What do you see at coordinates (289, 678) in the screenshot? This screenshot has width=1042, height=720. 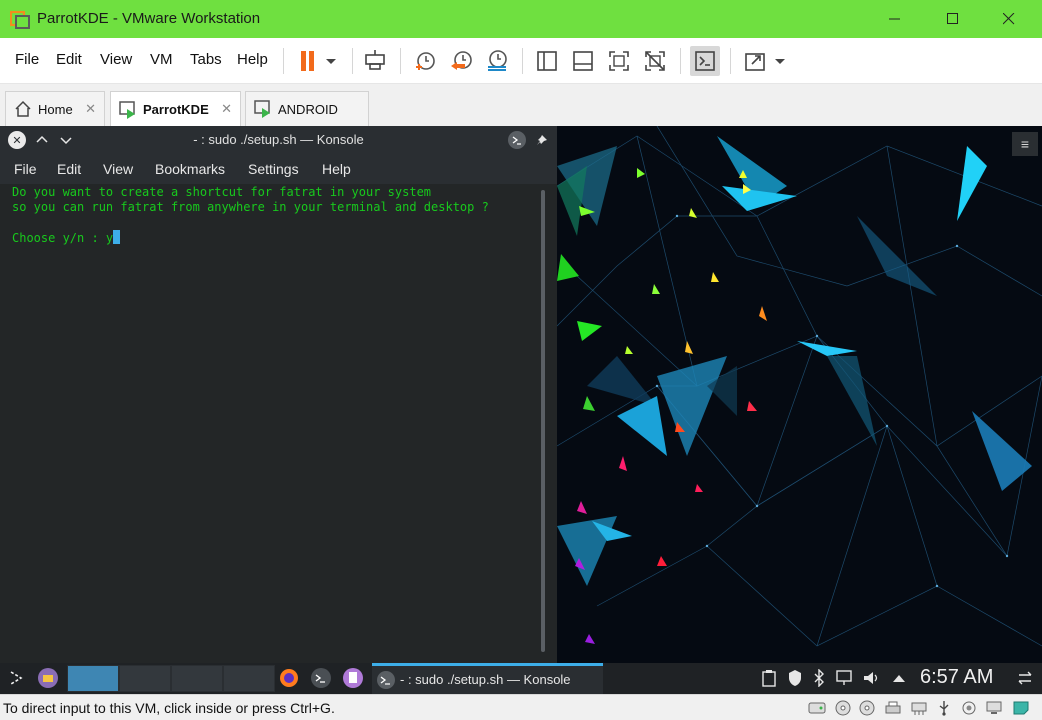 I see `firefox-icon` at bounding box center [289, 678].